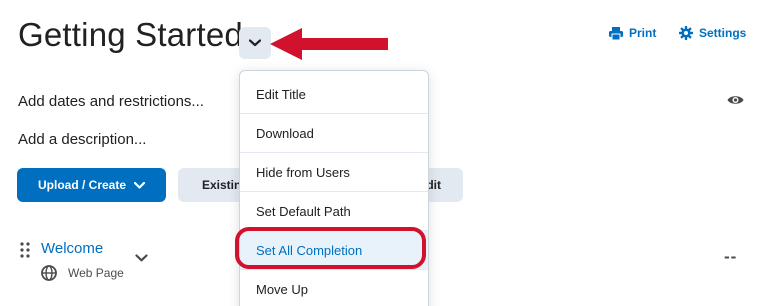  Describe the element at coordinates (334, 133) in the screenshot. I see `menu-item-download: Download` at that location.